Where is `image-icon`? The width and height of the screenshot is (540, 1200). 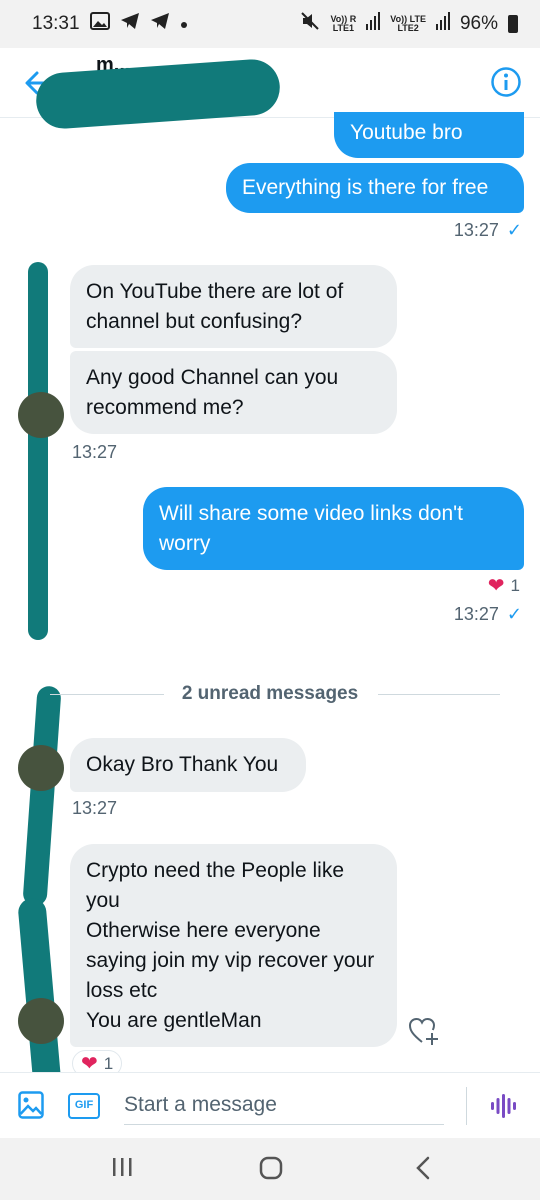 image-icon is located at coordinates (31, 1107).